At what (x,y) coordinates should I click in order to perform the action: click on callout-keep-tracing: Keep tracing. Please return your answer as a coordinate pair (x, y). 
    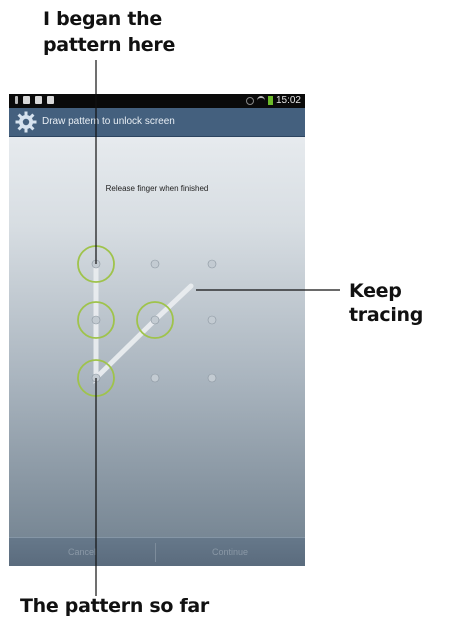
    Looking at the image, I should click on (386, 303).